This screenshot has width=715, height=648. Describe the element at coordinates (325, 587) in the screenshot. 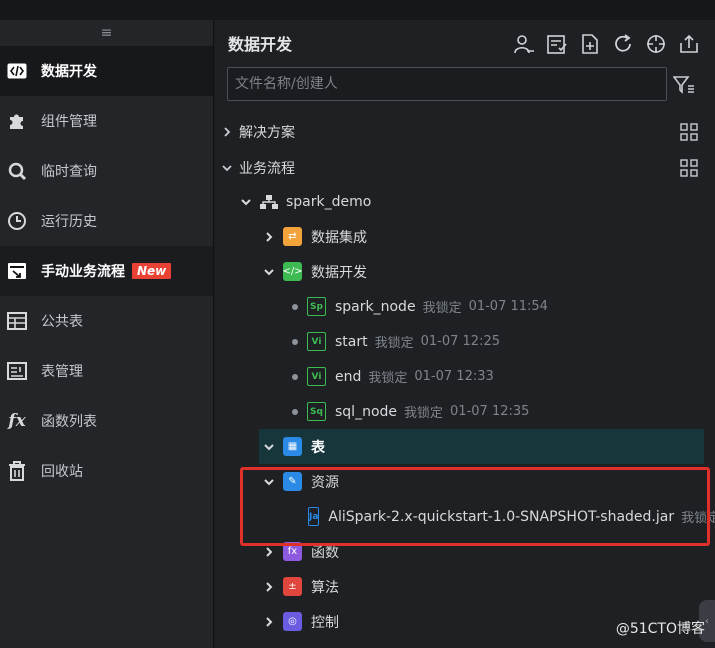

I see `tree-algorithm-label: 算法` at that location.